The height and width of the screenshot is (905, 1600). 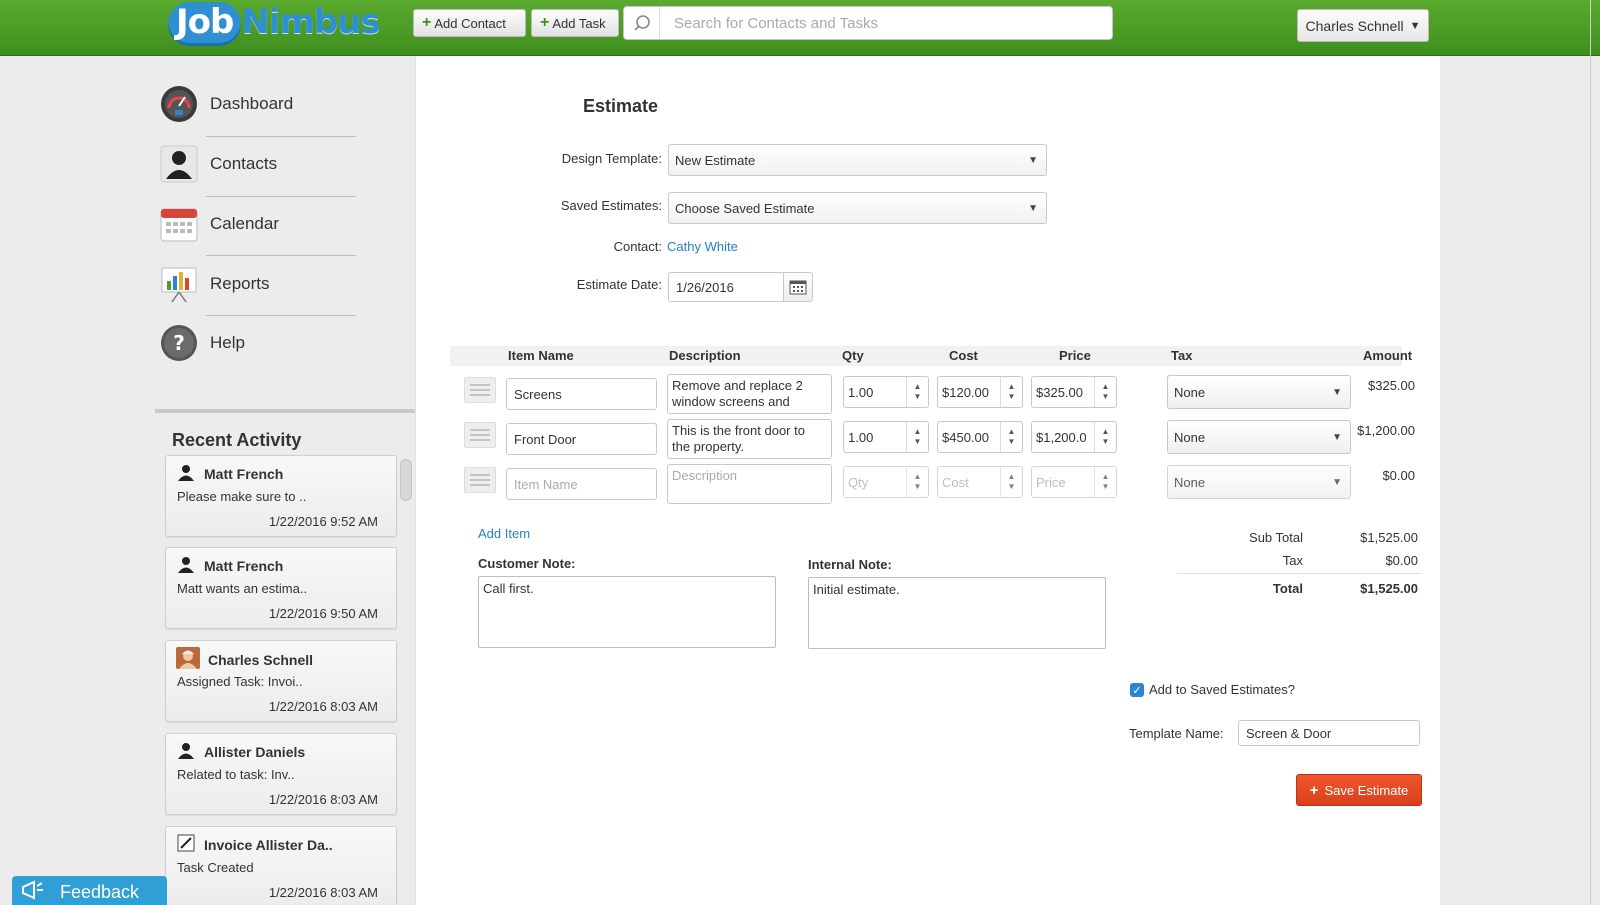 What do you see at coordinates (33, 892) in the screenshot?
I see `megaphone-icon` at bounding box center [33, 892].